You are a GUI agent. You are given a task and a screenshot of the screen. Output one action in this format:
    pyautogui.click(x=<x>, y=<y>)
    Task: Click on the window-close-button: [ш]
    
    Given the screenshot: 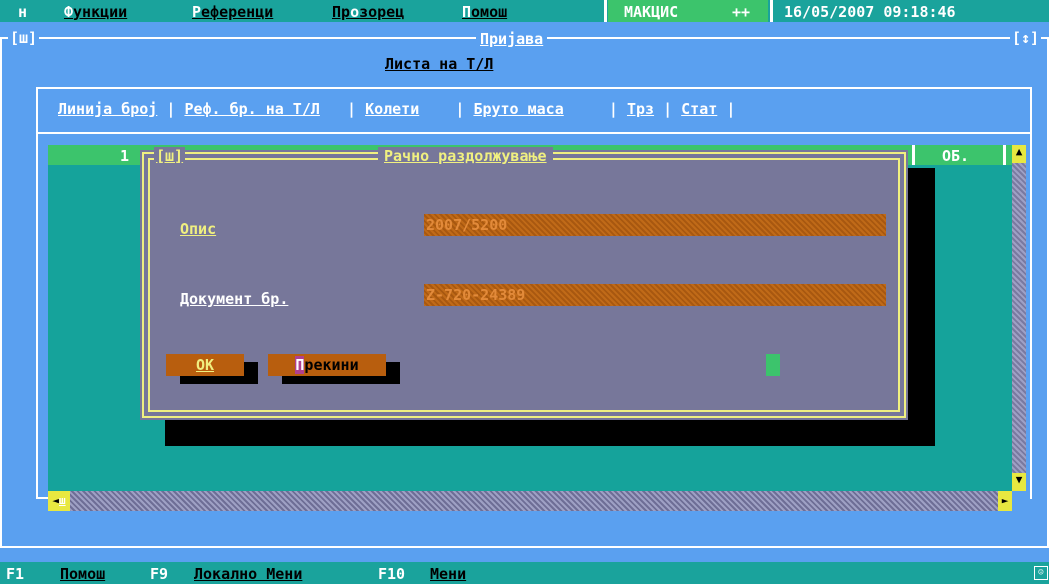 What is the action you would take?
    pyautogui.click(x=24, y=38)
    